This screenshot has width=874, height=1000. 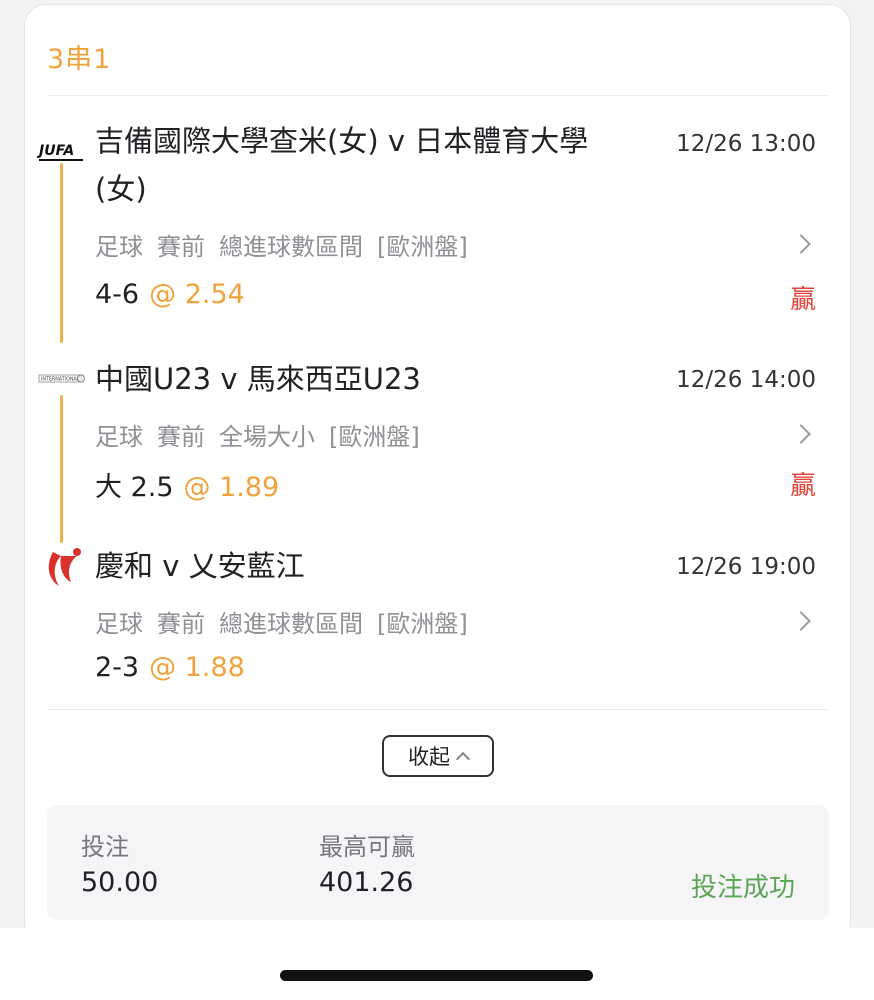 I want to click on bottom-safe-area, so click(x=437, y=964).